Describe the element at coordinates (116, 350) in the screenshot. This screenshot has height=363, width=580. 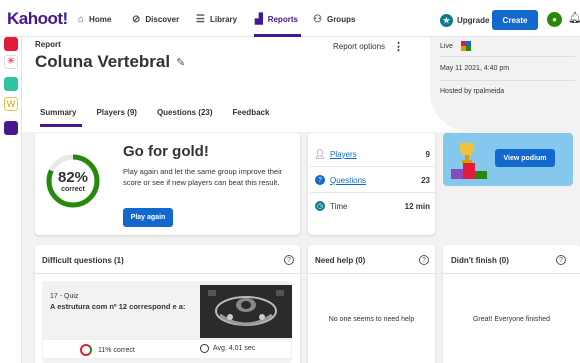
I see `correct-text: 11% correct` at that location.